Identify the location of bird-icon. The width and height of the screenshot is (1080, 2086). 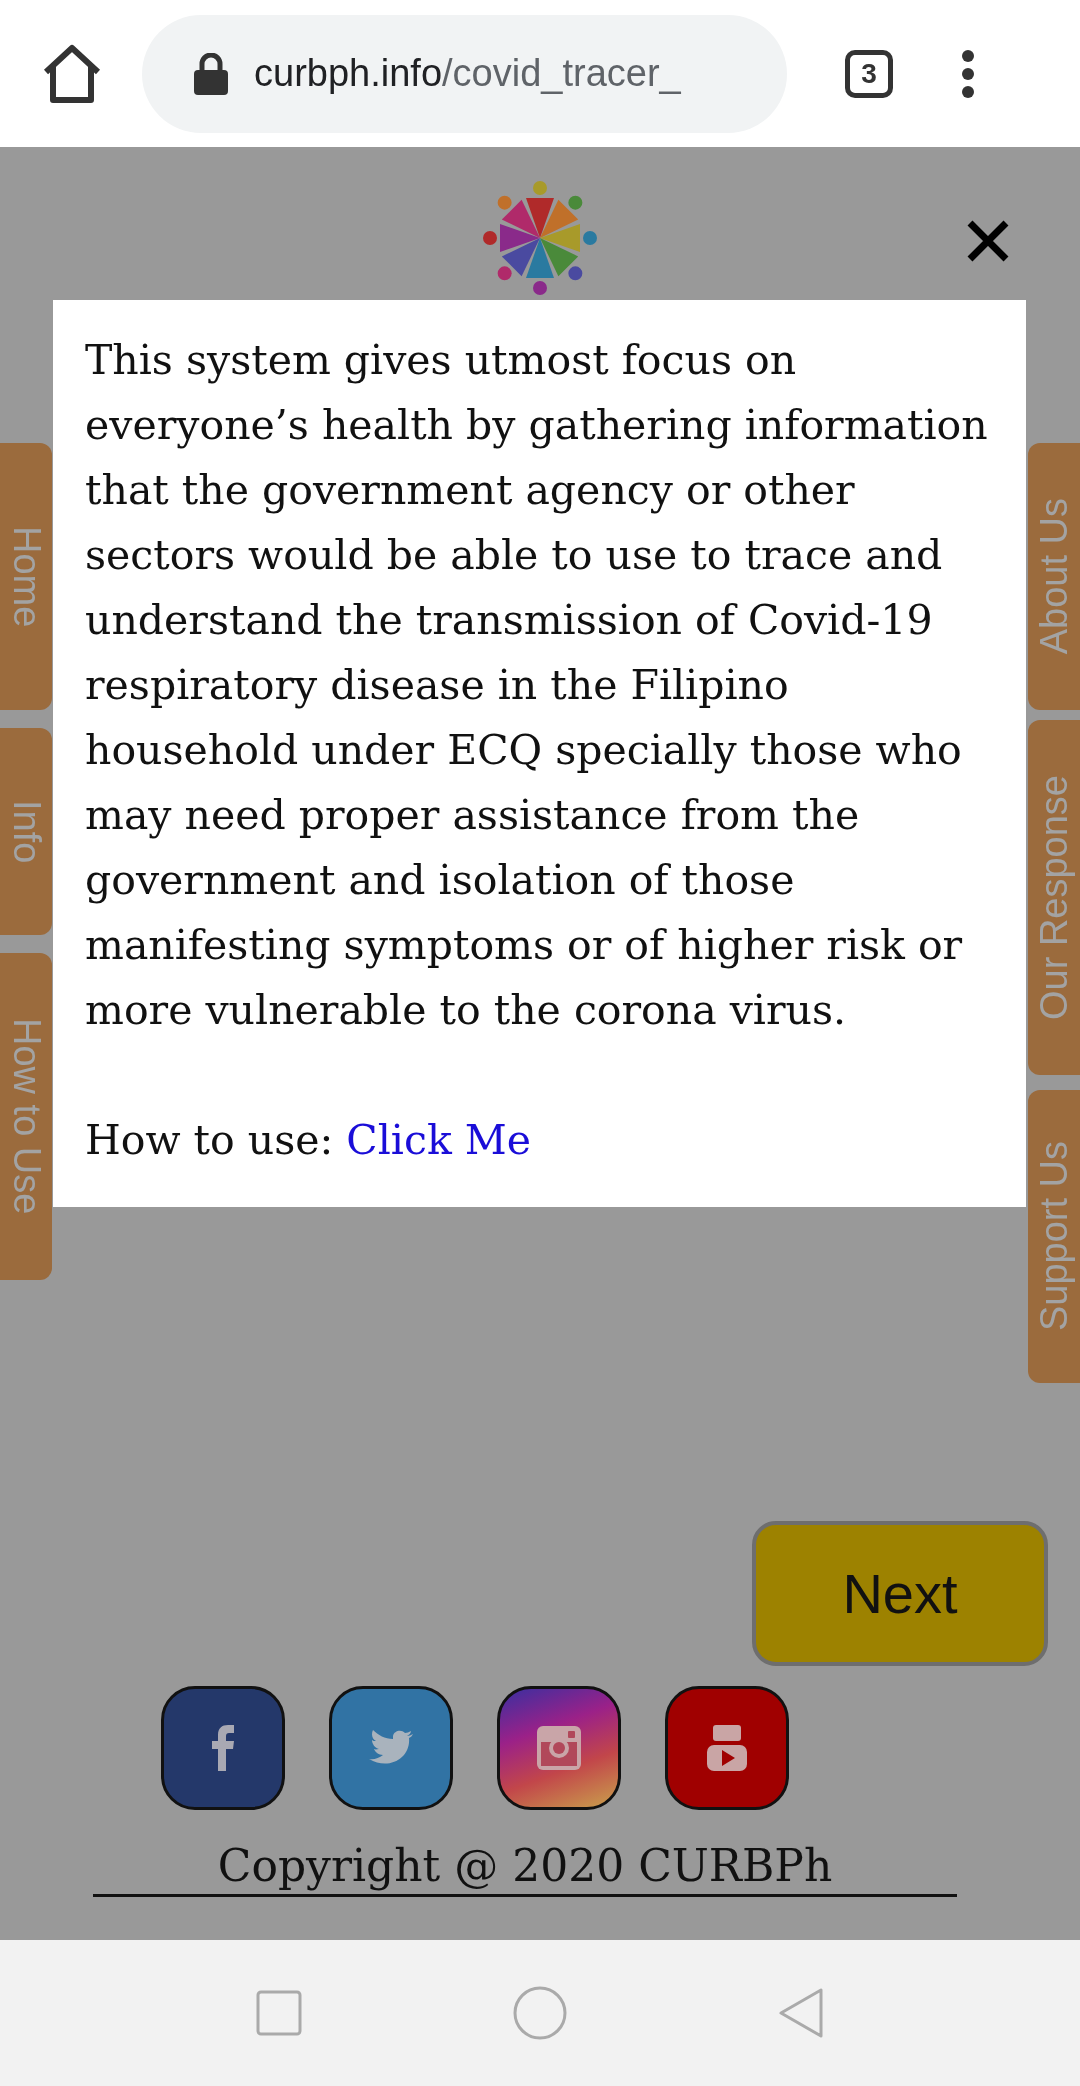
(391, 1748).